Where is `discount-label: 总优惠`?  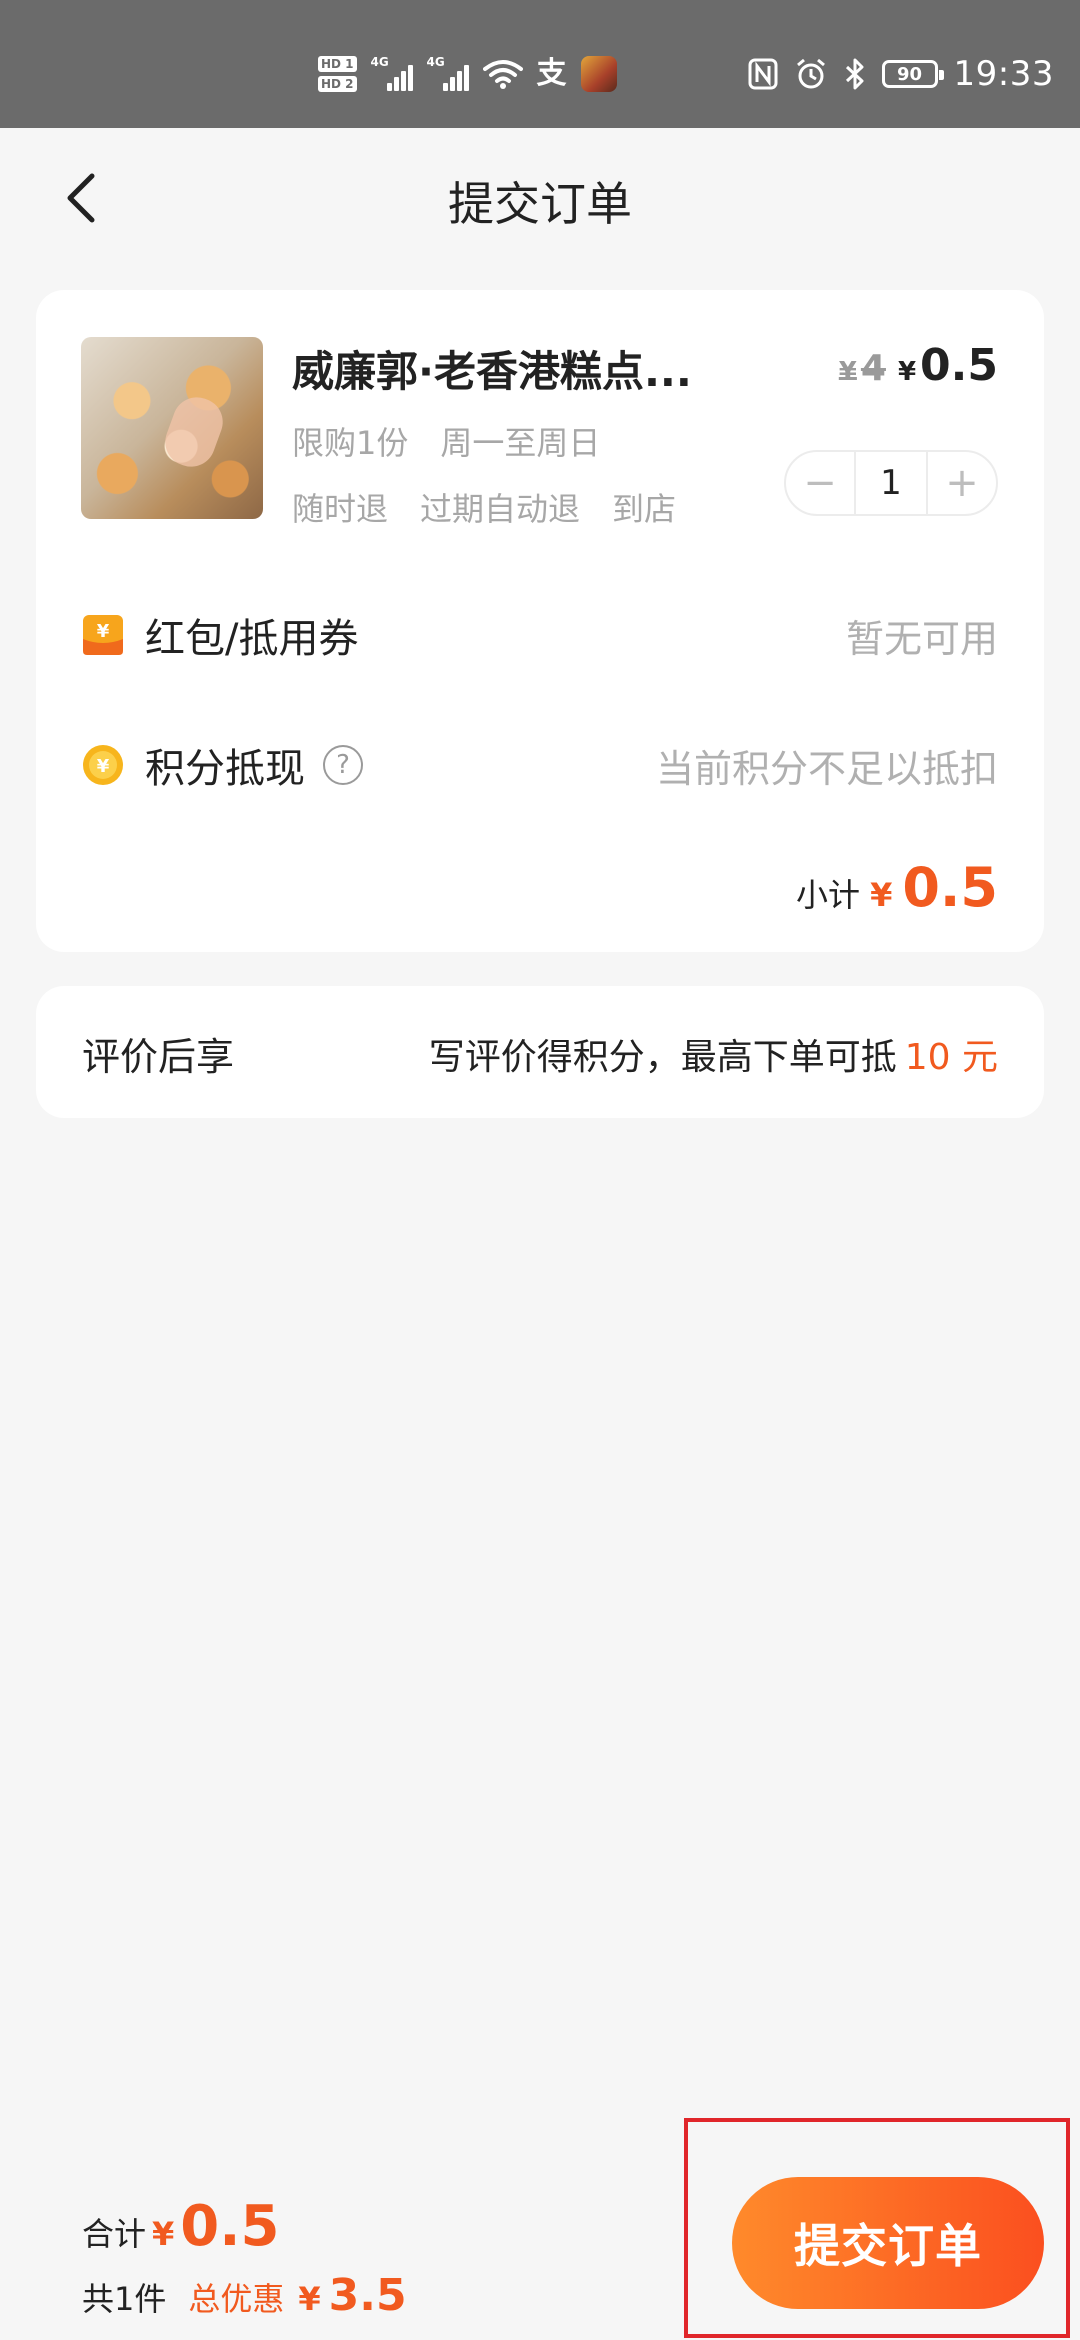
discount-label: 总优惠 is located at coordinates (236, 2299).